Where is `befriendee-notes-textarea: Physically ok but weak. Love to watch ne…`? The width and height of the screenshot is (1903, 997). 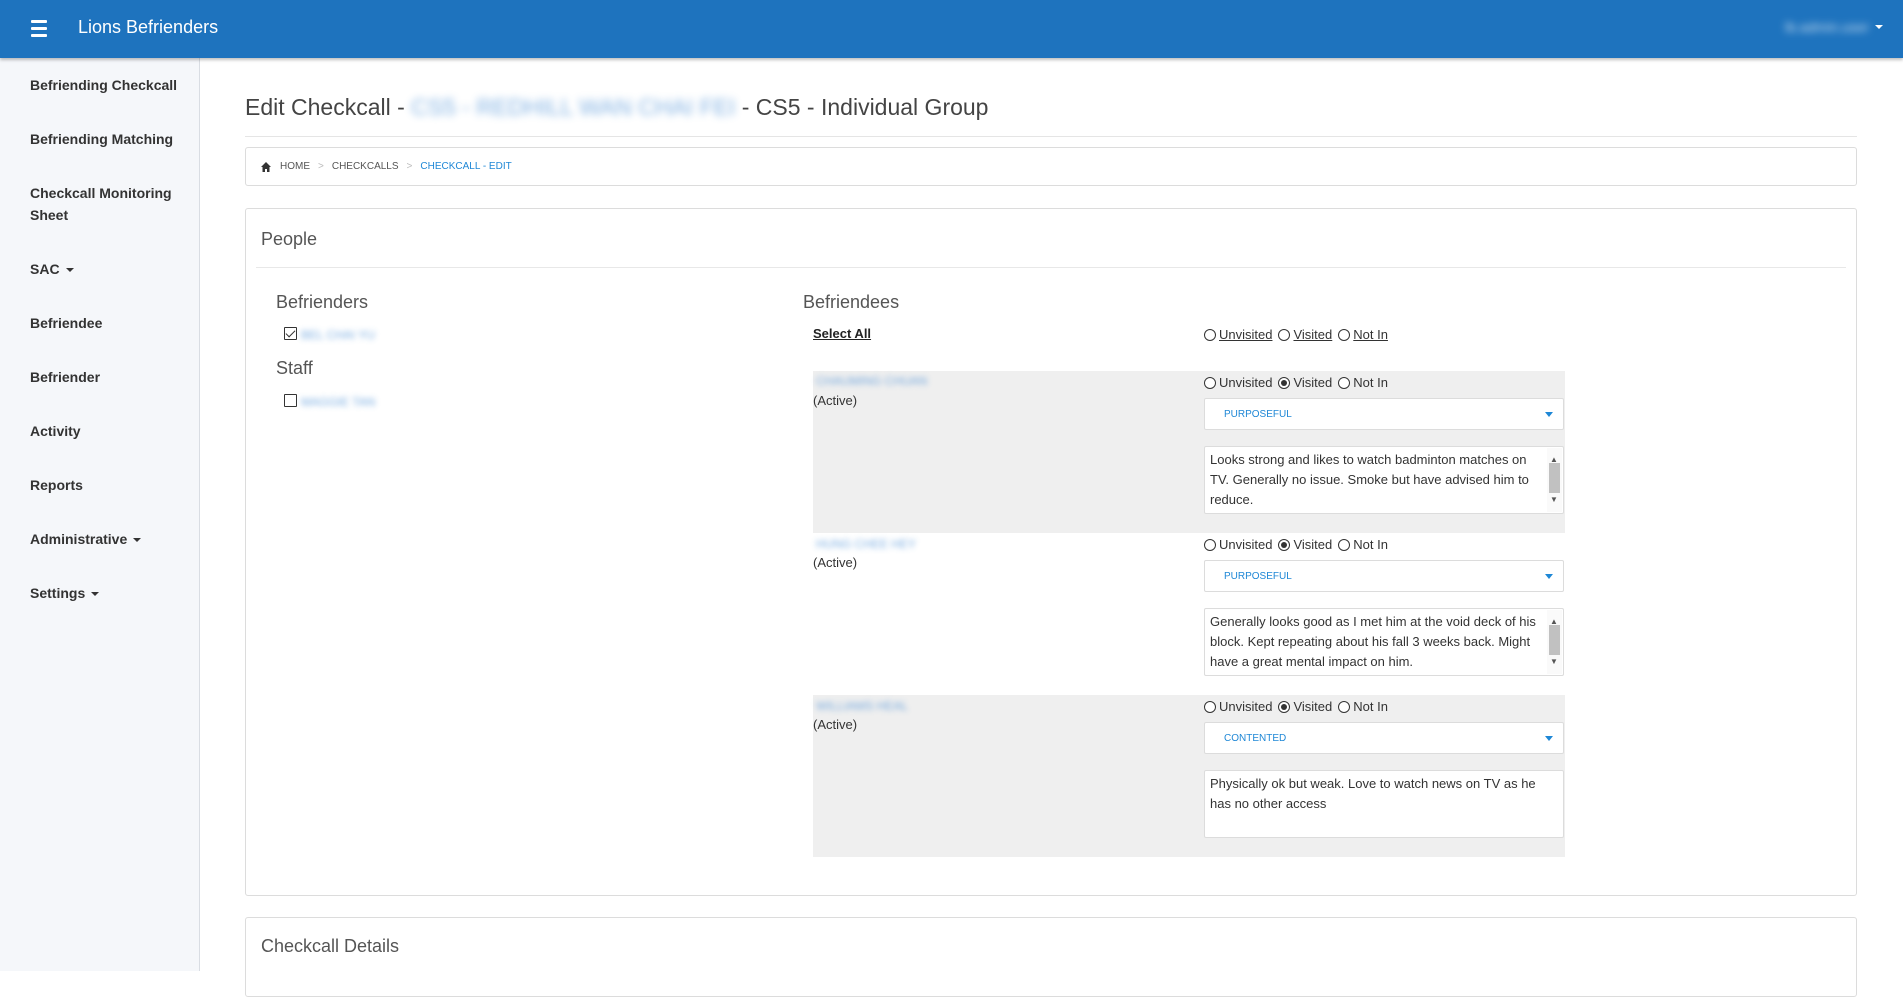
befriendee-notes-textarea: Physically ok but weak. Love to watch ne… is located at coordinates (1384, 804).